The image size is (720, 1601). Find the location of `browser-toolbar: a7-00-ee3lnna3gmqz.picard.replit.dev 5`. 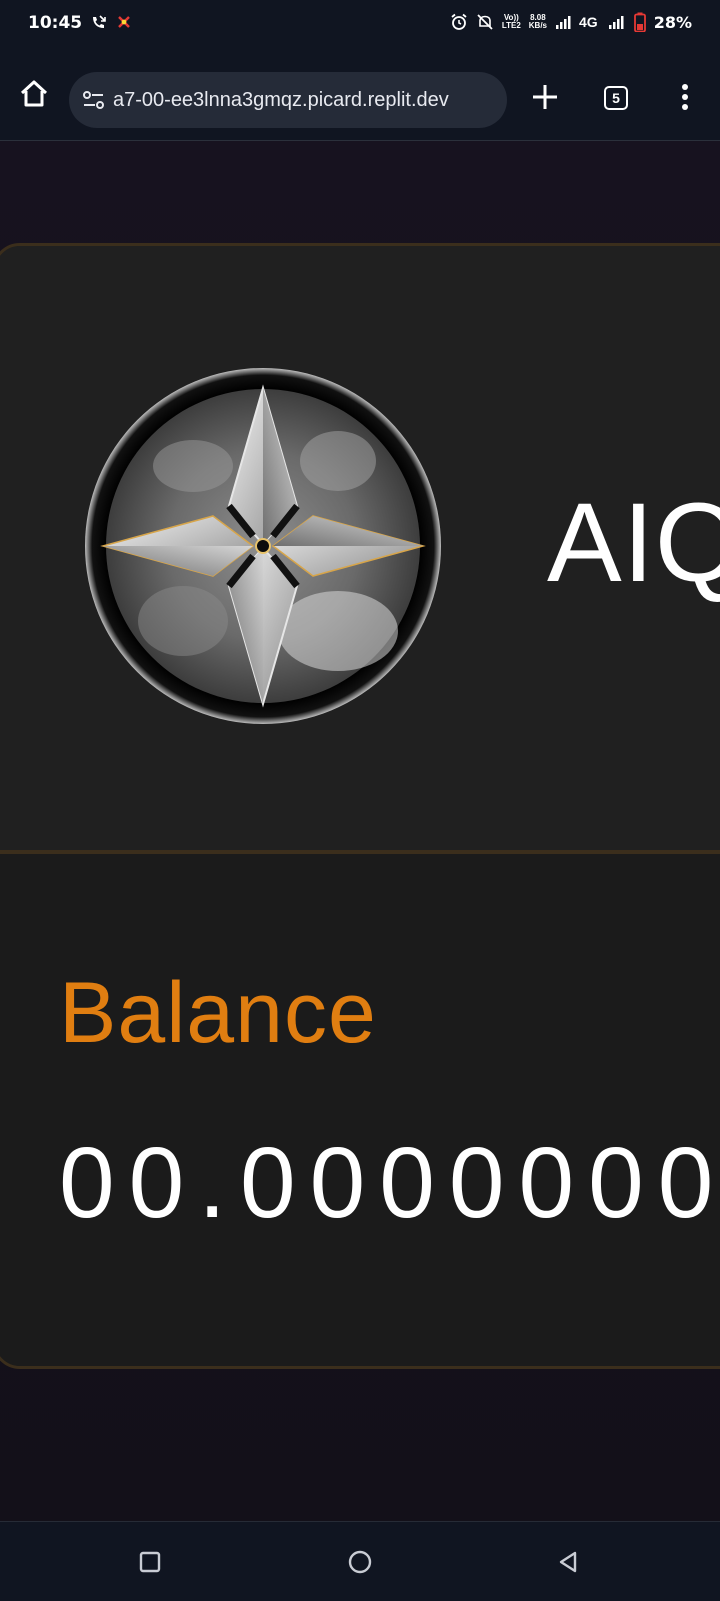

browser-toolbar: a7-00-ee3lnna3gmqz.picard.replit.dev 5 is located at coordinates (360, 93).